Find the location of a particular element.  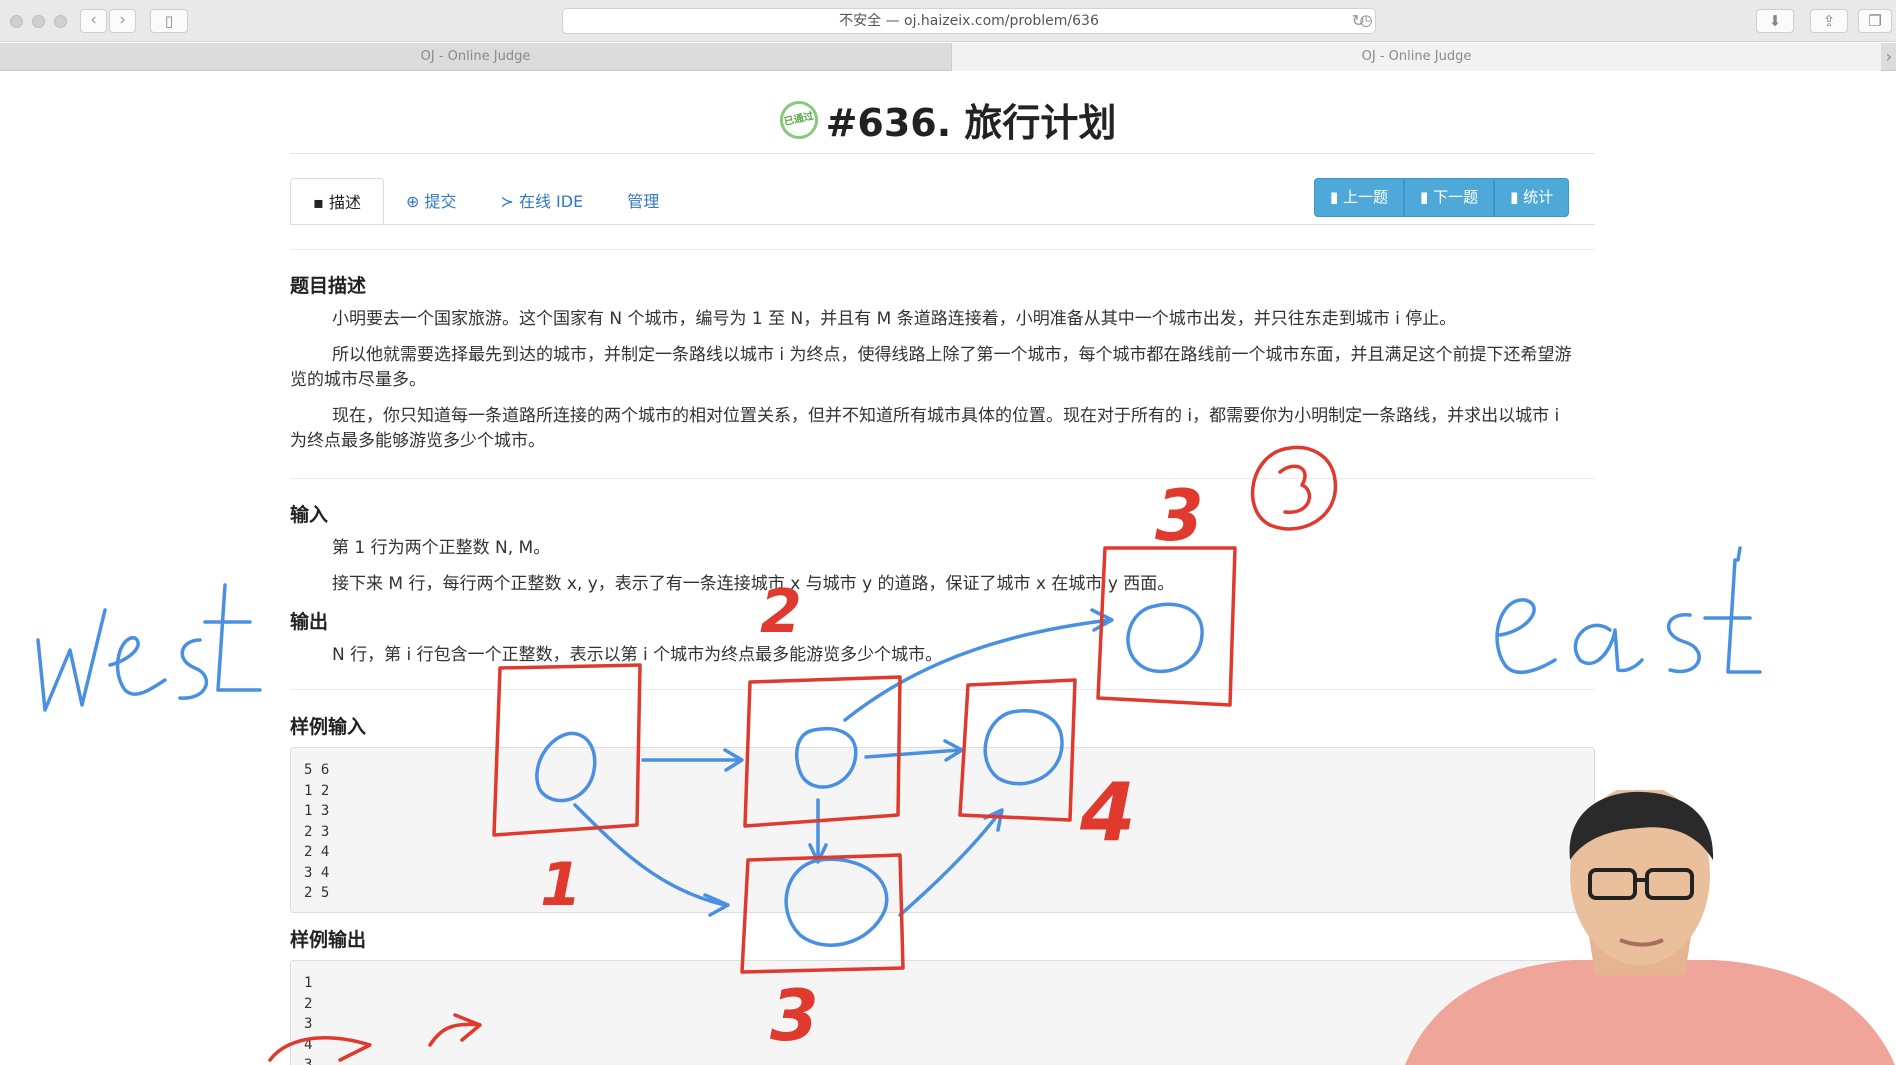

new-tab-button: › is located at coordinates (1889, 57).